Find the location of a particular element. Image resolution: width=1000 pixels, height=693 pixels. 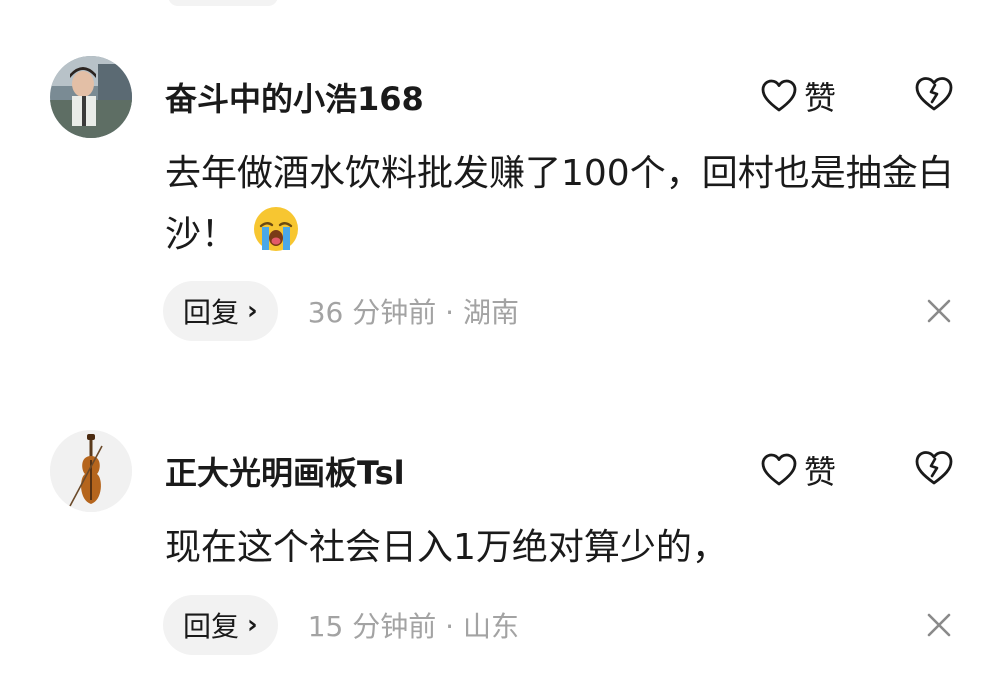

comment-meta: 回复 › 36 分钟前 · 湖南 is located at coordinates (341, 311).